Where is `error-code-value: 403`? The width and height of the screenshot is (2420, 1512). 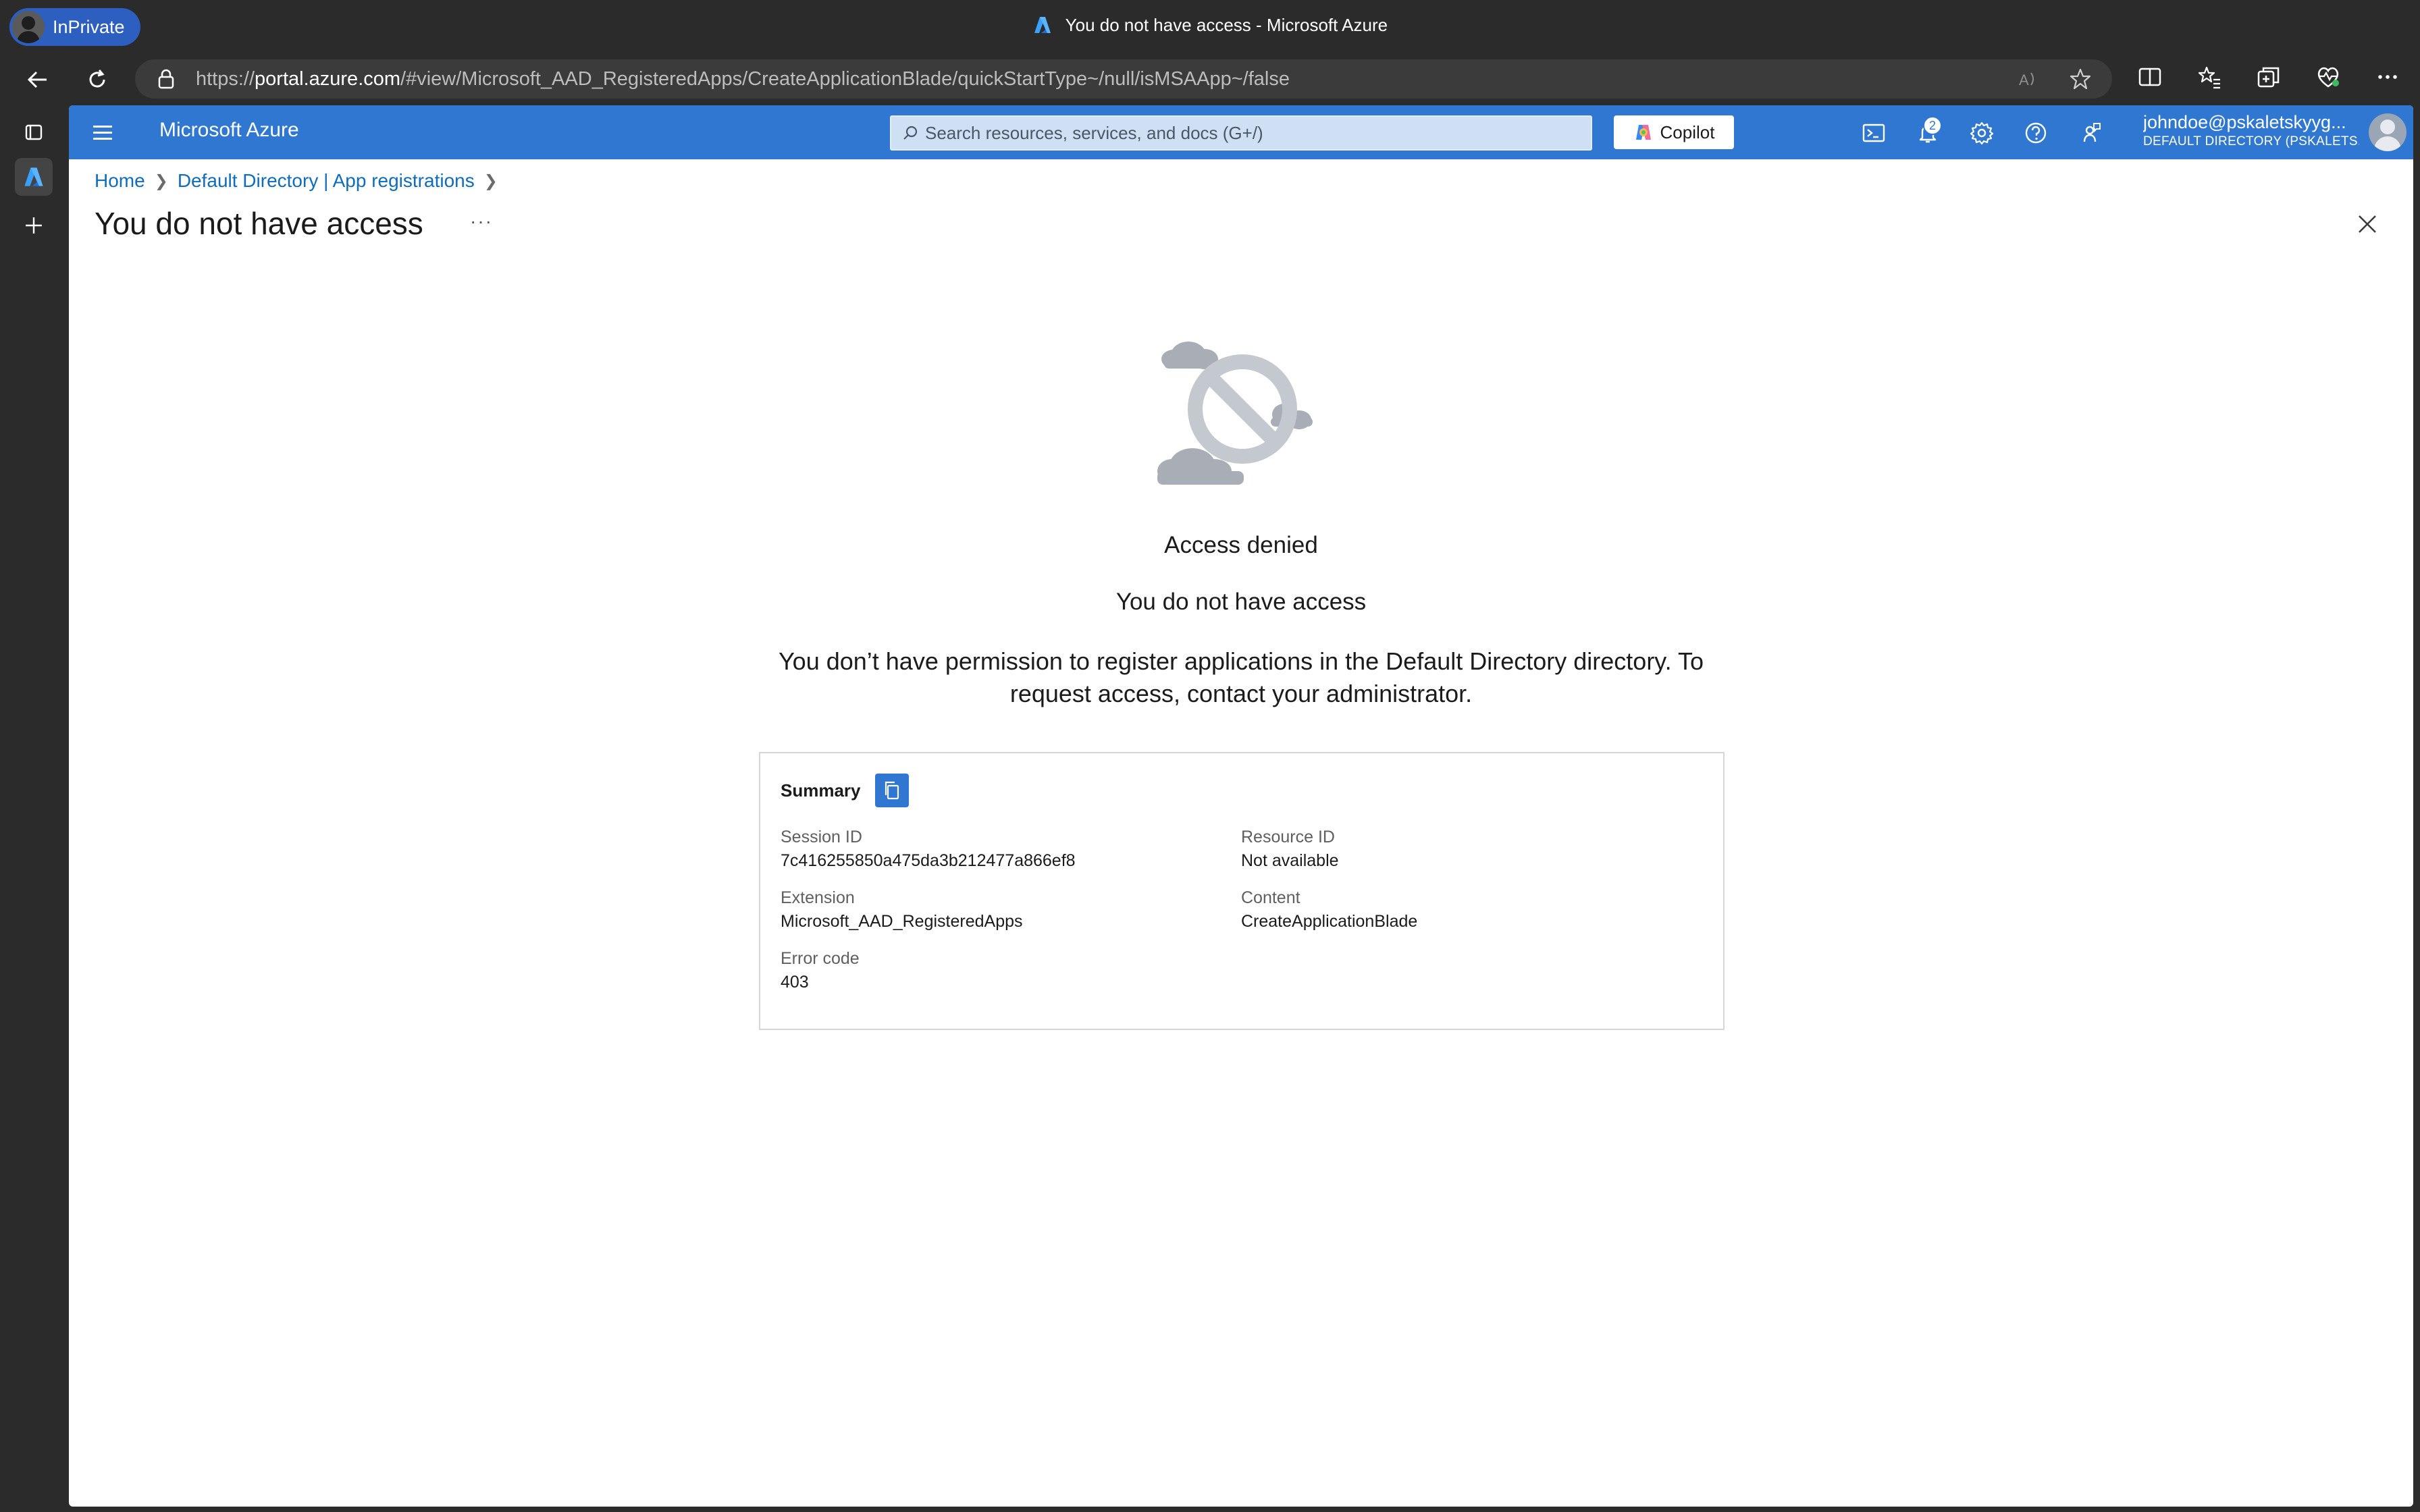 error-code-value: 403 is located at coordinates (795, 982).